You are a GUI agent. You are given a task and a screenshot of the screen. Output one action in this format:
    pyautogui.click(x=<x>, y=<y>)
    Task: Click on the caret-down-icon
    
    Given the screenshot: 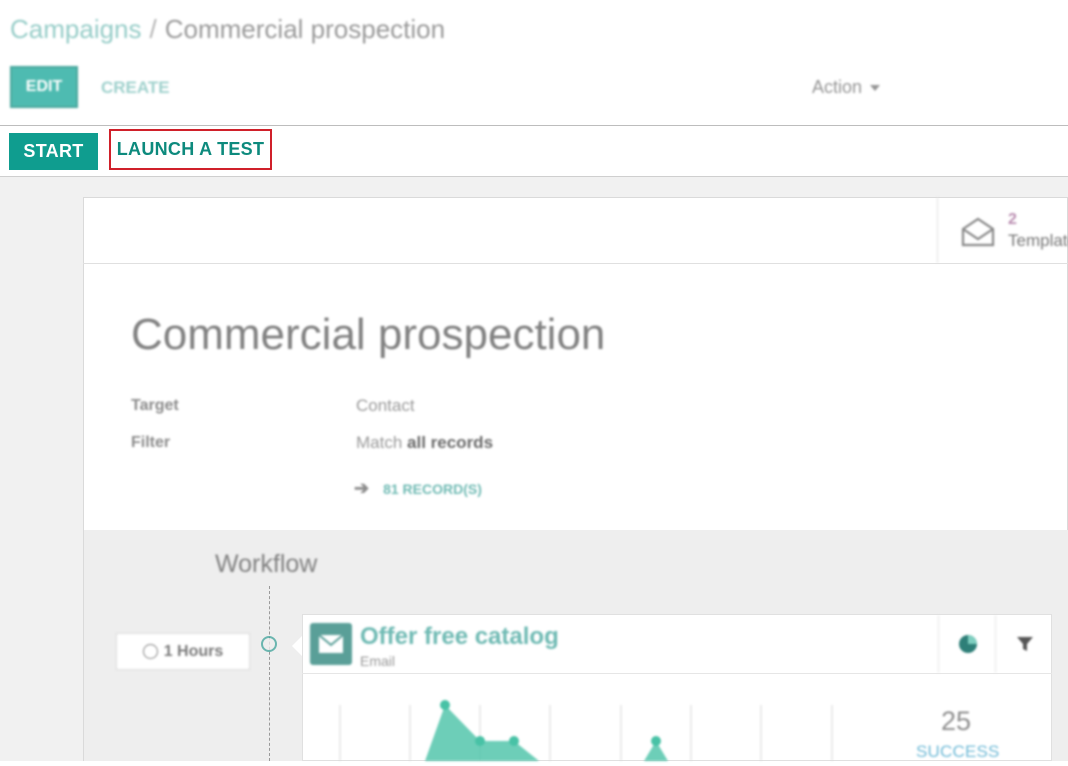 What is the action you would take?
    pyautogui.click(x=875, y=88)
    